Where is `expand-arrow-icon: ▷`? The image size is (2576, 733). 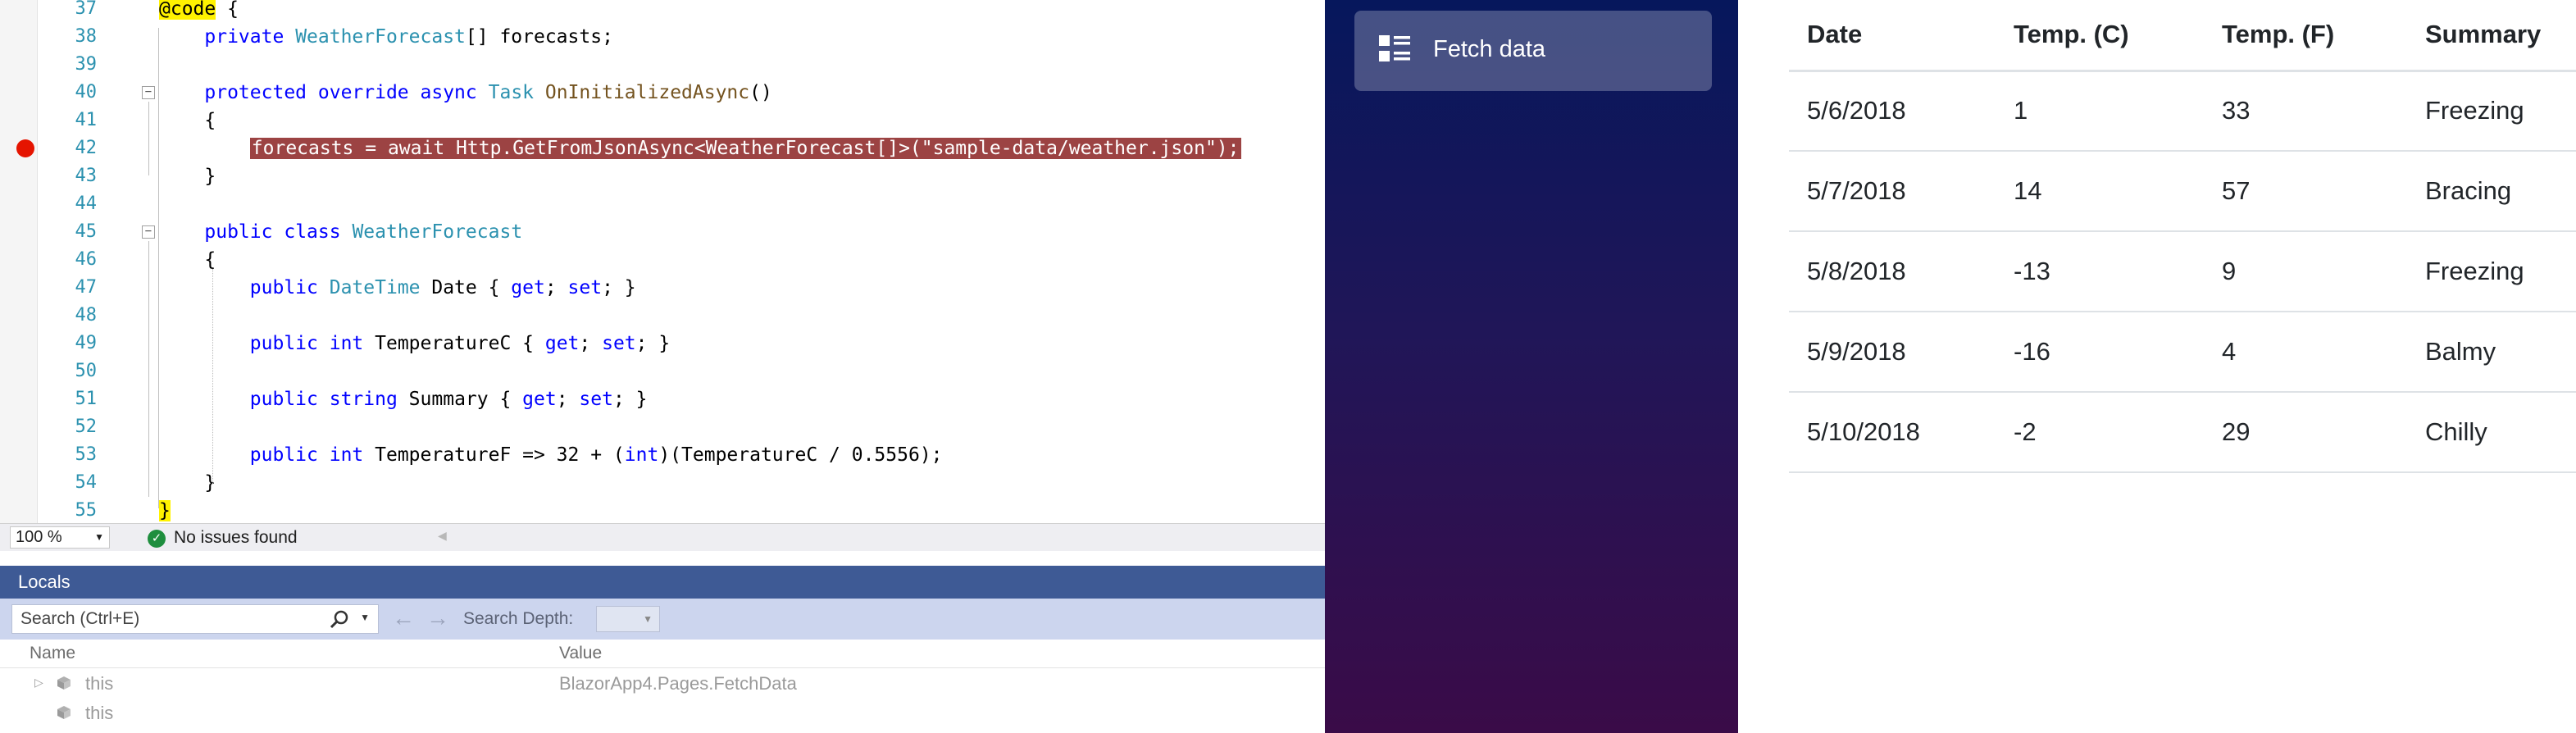
expand-arrow-icon: ▷ is located at coordinates (38, 683).